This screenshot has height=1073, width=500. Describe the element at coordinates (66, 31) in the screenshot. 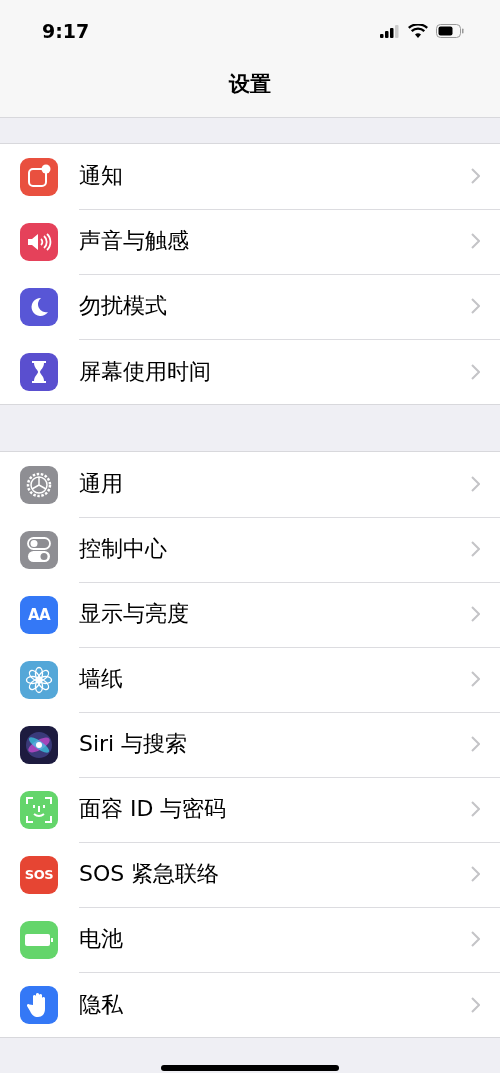

I see `status-time: 9:17` at that location.